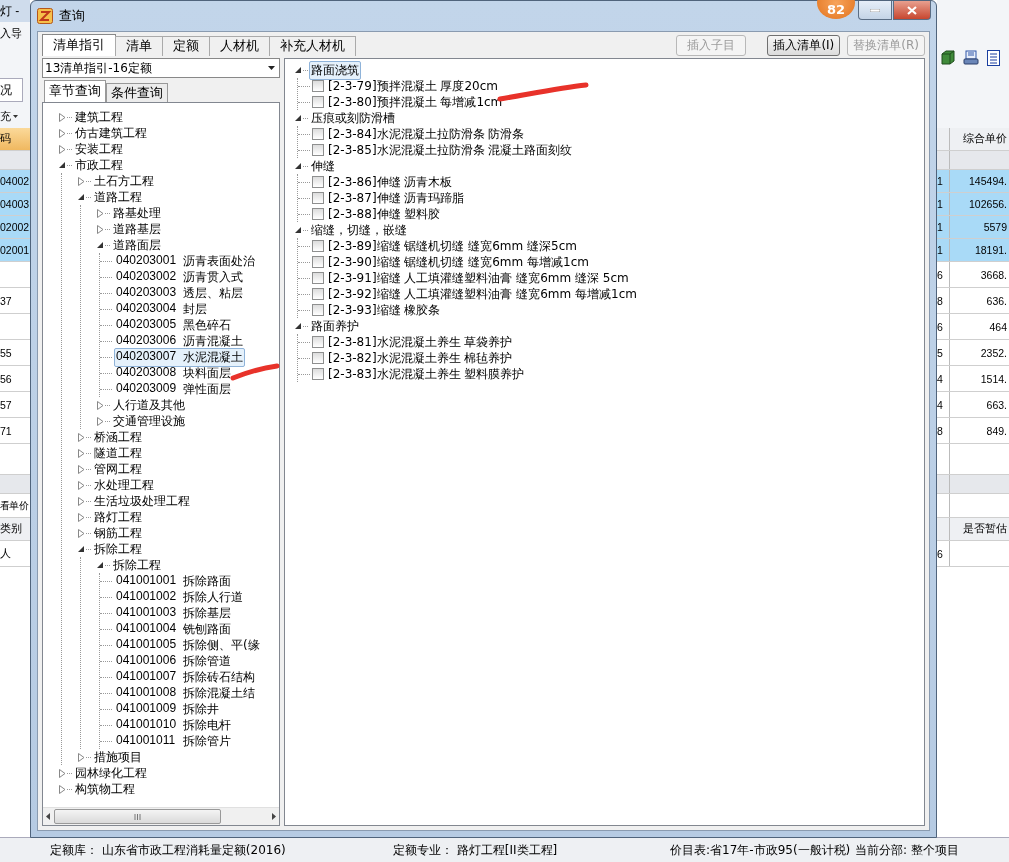 This screenshot has height=862, width=1009. I want to click on group-label: 压痕或刻防滑槽, so click(353, 118).